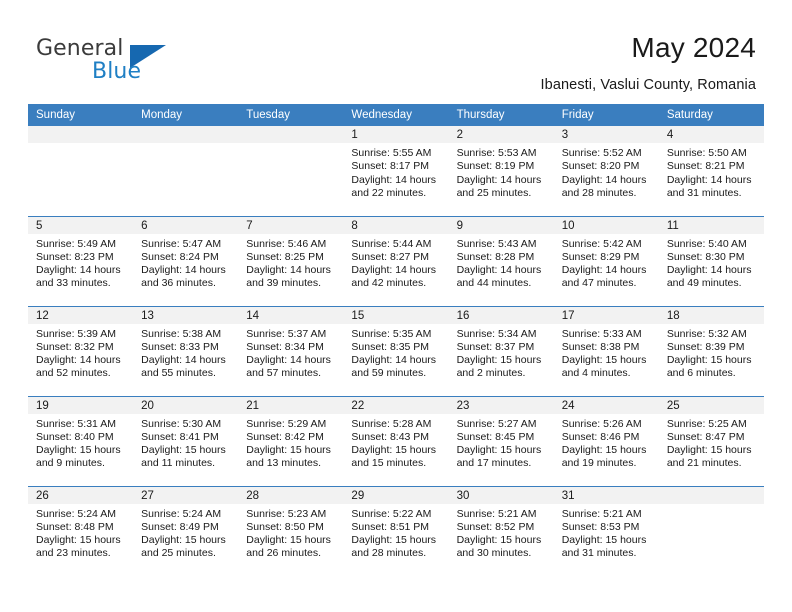 The image size is (792, 612). What do you see at coordinates (396, 315) in the screenshot?
I see `day-number: 15` at bounding box center [396, 315].